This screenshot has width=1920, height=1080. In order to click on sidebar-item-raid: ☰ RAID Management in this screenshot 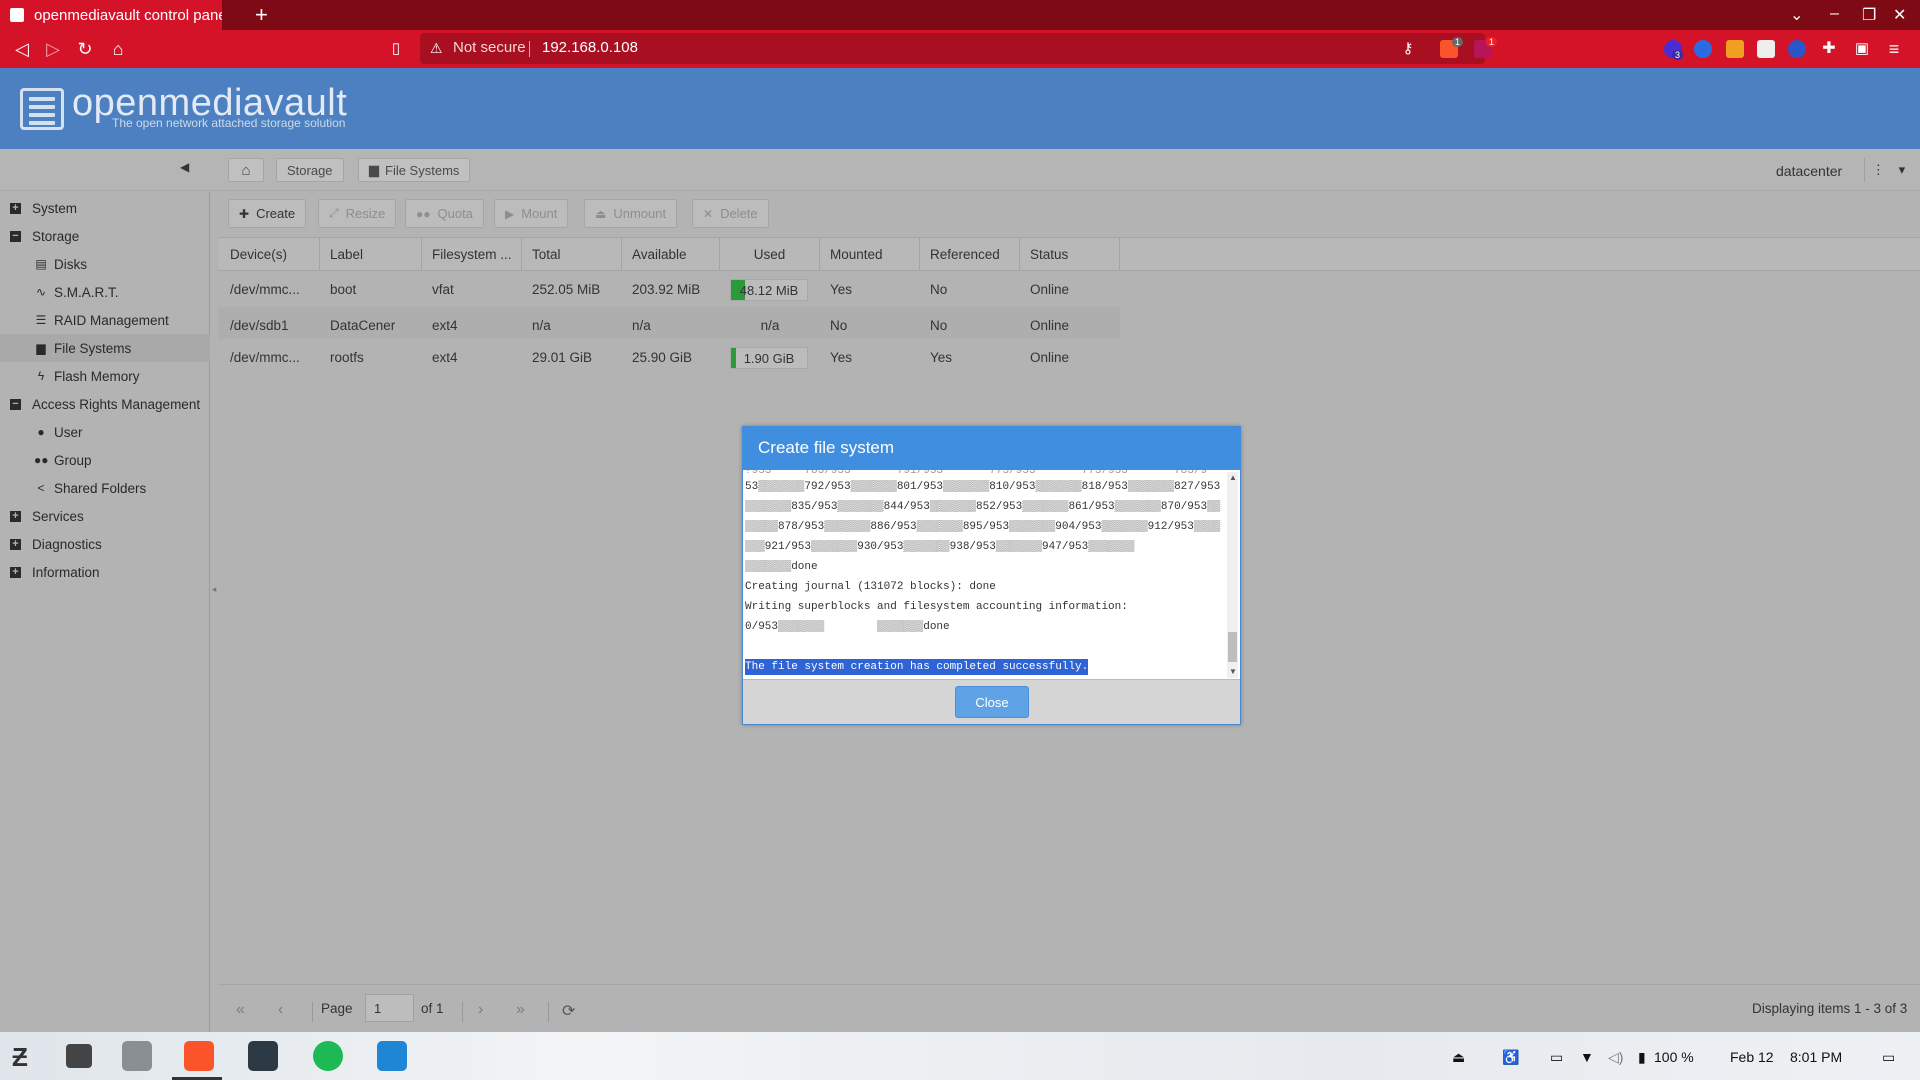, I will do `click(105, 320)`.